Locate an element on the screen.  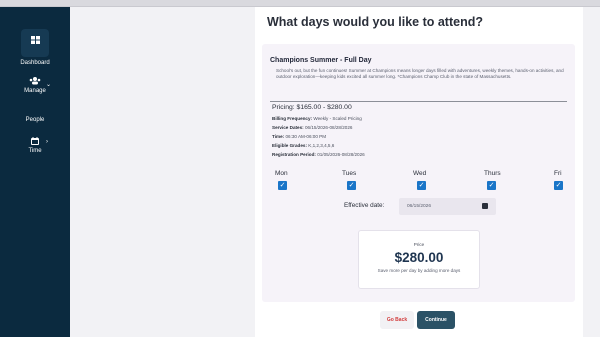
price-label: Price is located at coordinates (419, 244).